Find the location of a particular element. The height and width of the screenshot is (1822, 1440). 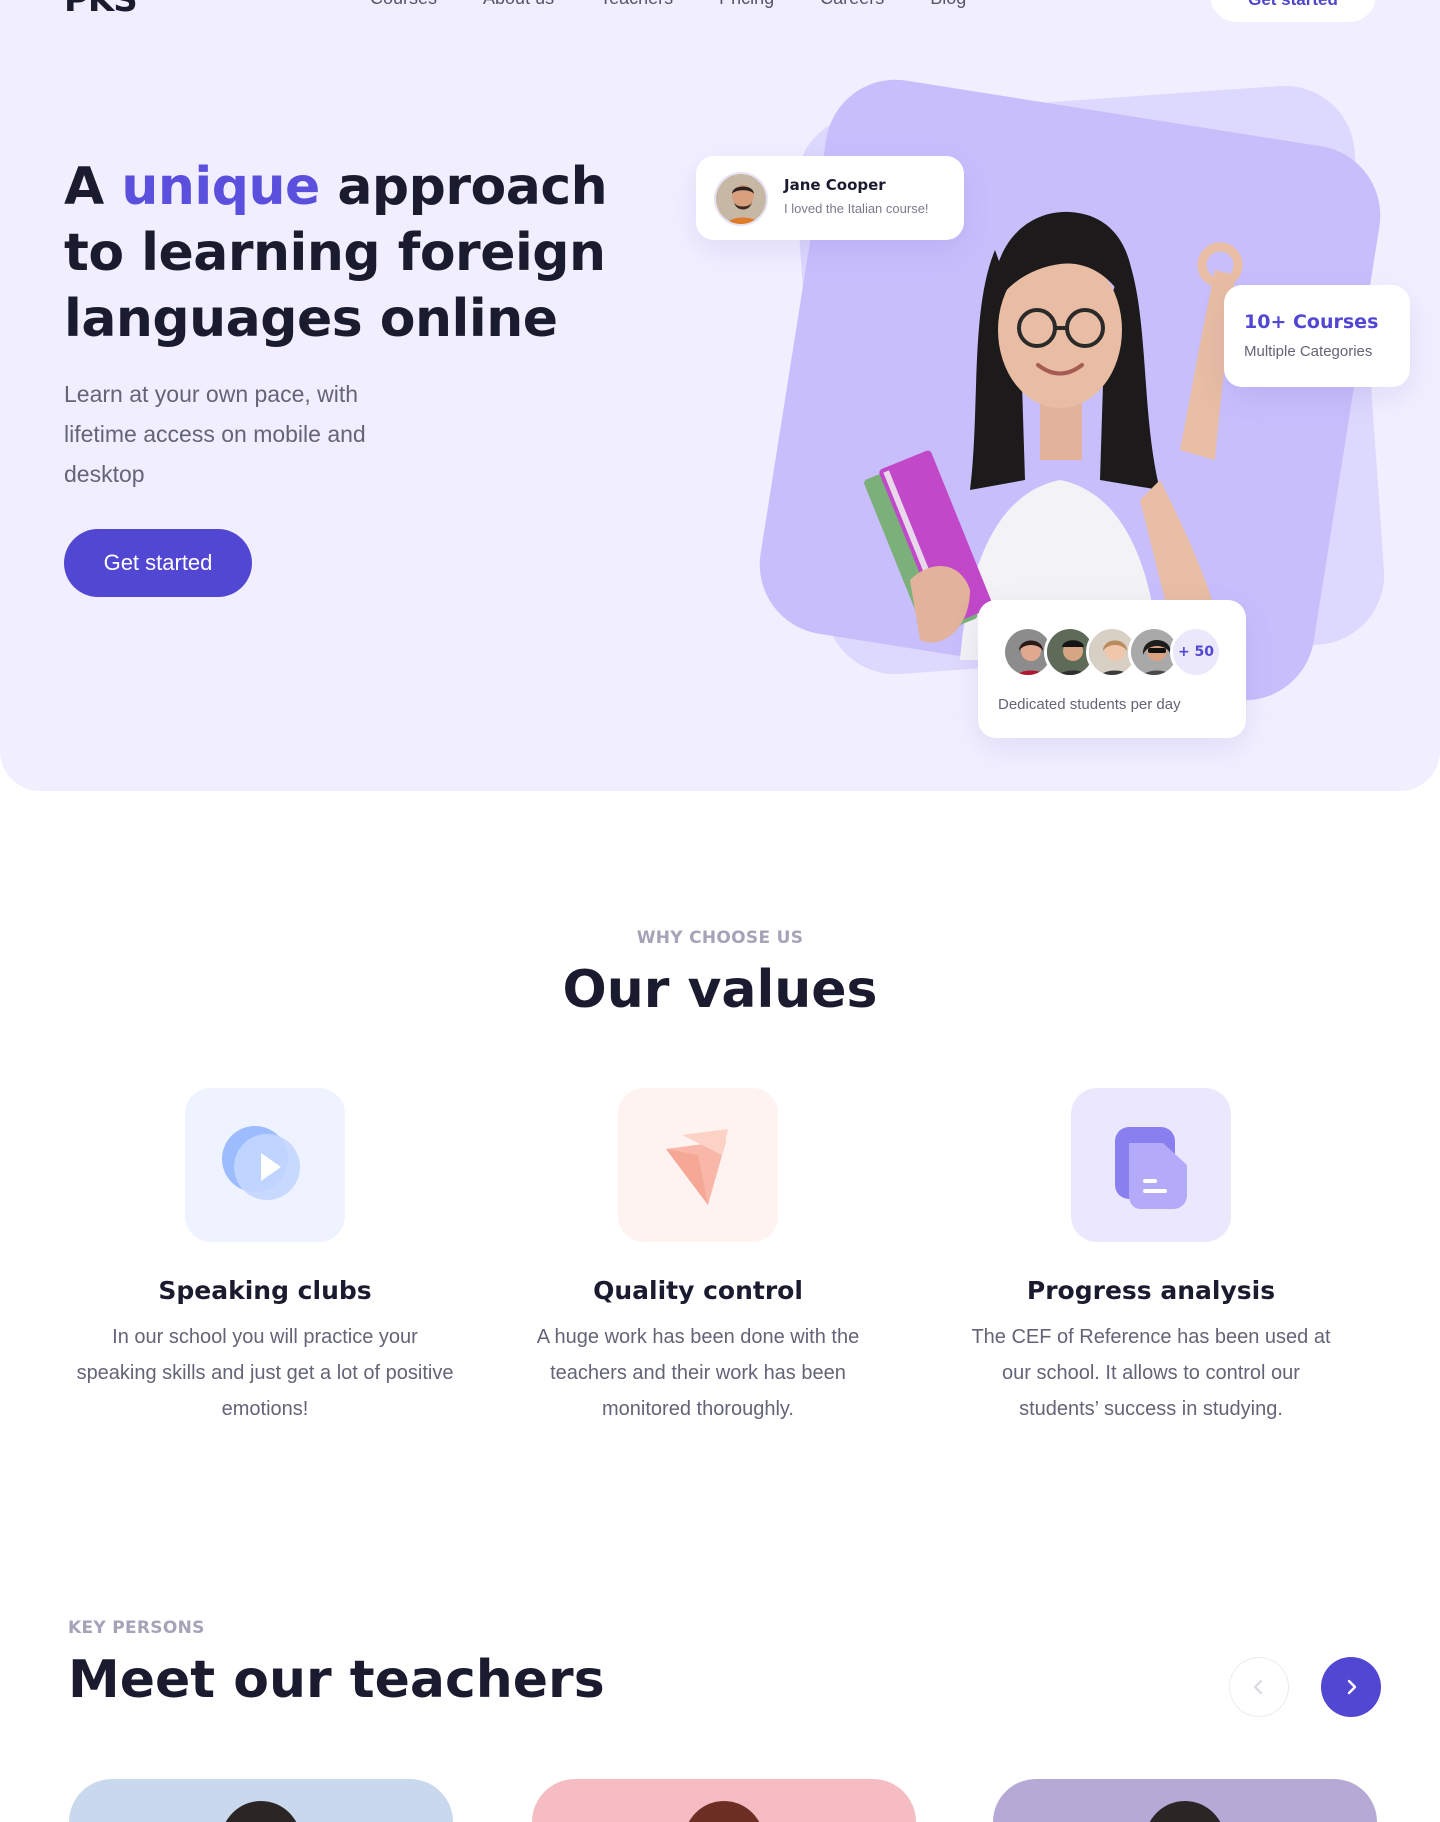

teachers-eyebrow: KEY PERSONS is located at coordinates (136, 1628).